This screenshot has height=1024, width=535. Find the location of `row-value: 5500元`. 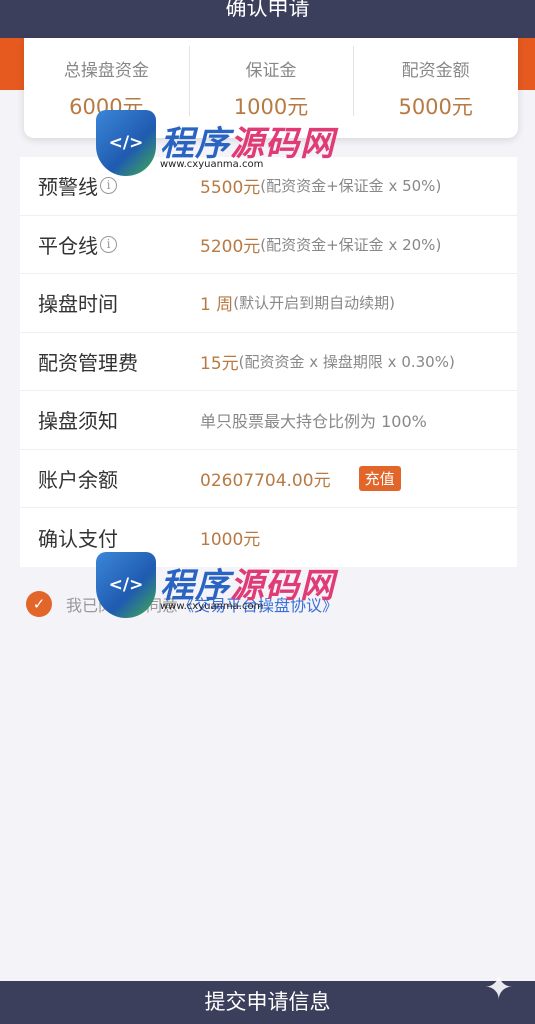

row-value: 5500元 is located at coordinates (230, 188).